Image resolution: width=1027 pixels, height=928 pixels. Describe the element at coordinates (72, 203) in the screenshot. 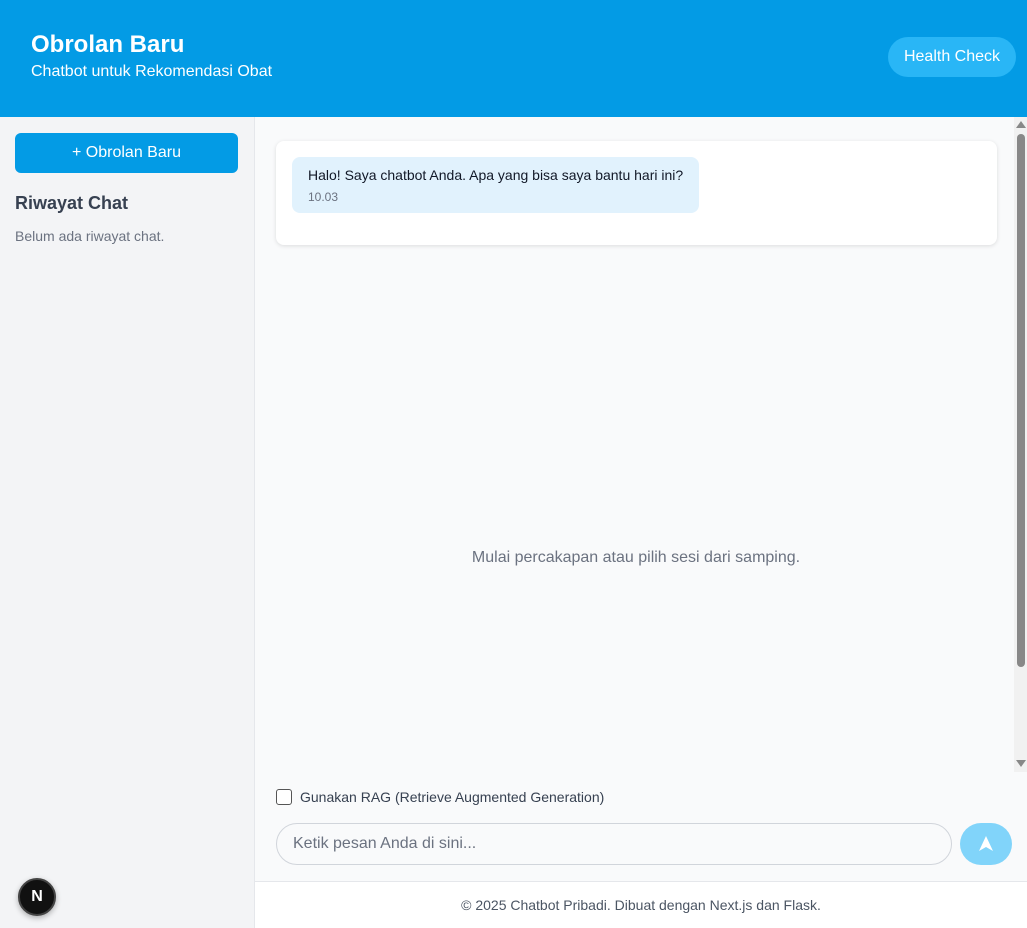

I see `history-heading: Riwayat Chat` at that location.